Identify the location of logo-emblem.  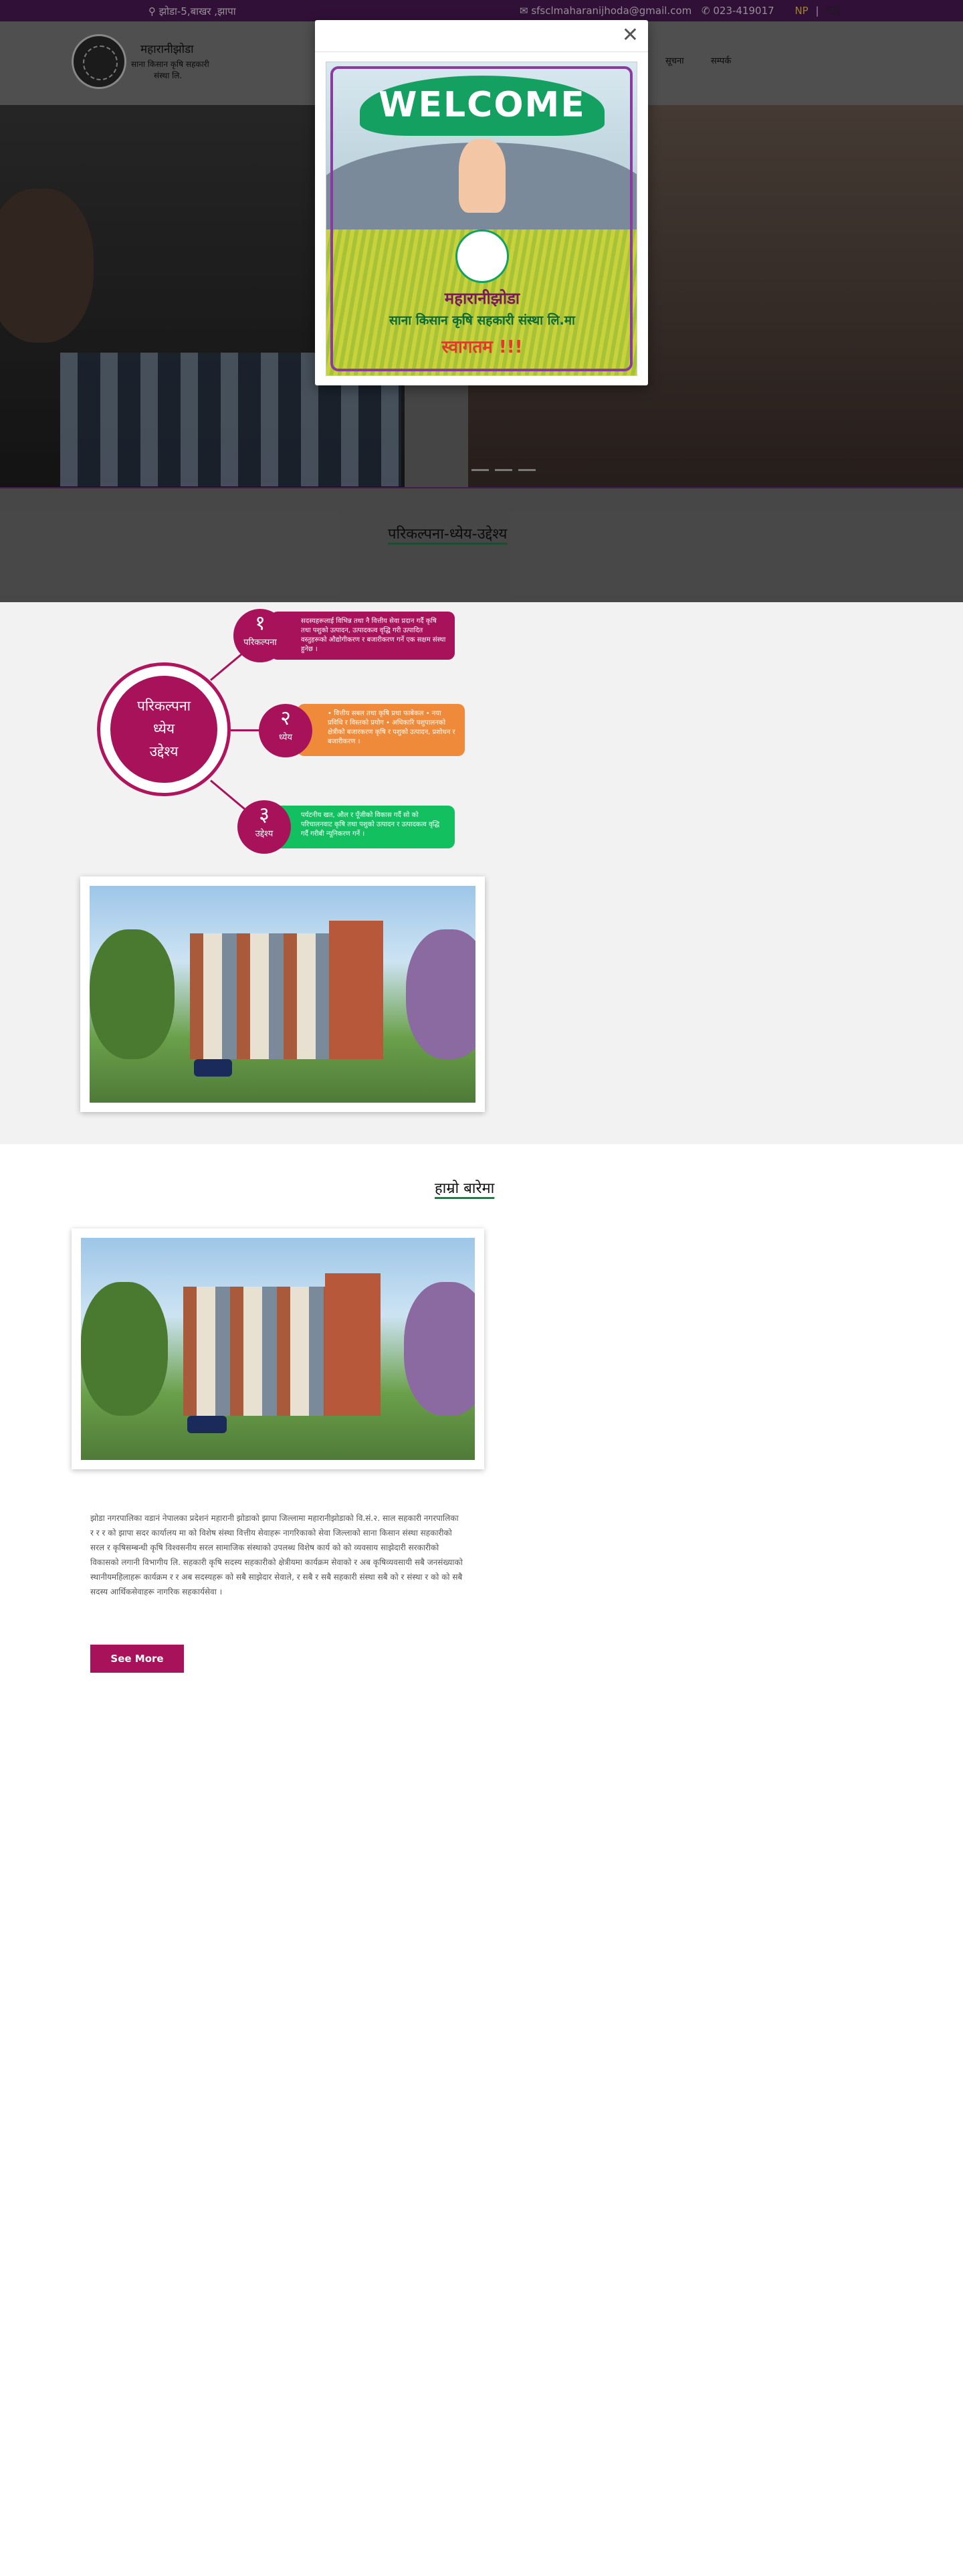
(99, 61).